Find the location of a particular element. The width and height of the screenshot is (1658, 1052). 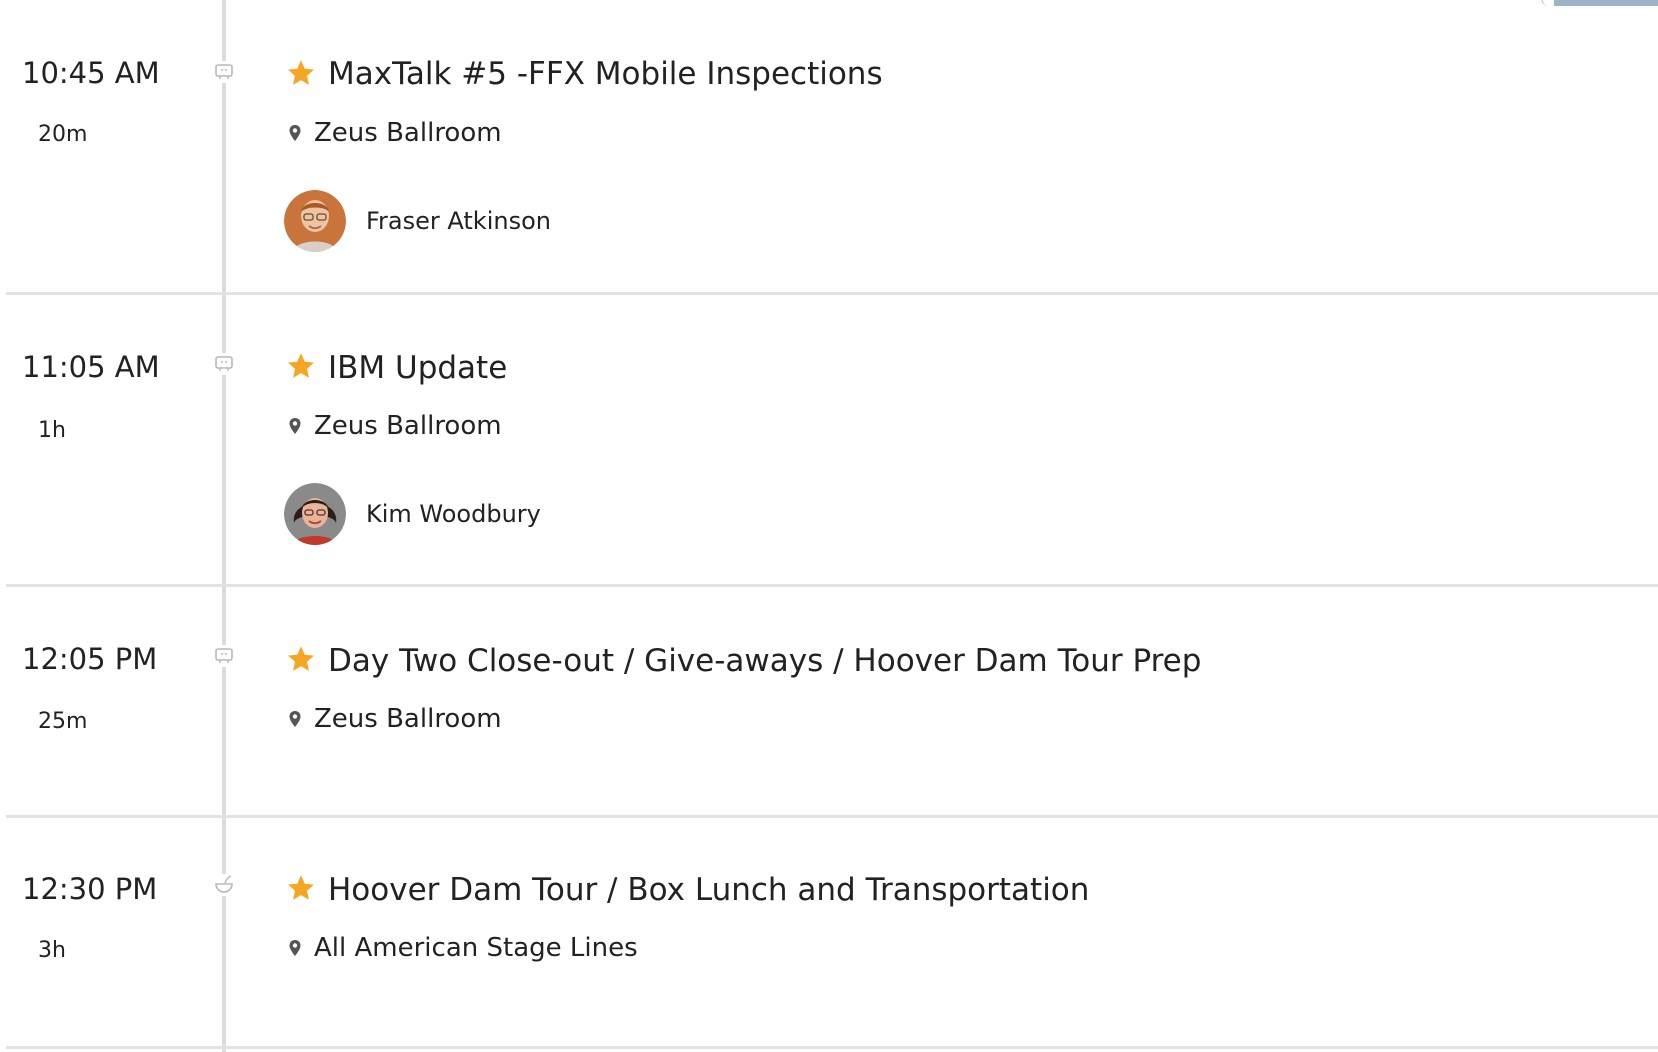

location-label: All American Stage Lines is located at coordinates (476, 948).